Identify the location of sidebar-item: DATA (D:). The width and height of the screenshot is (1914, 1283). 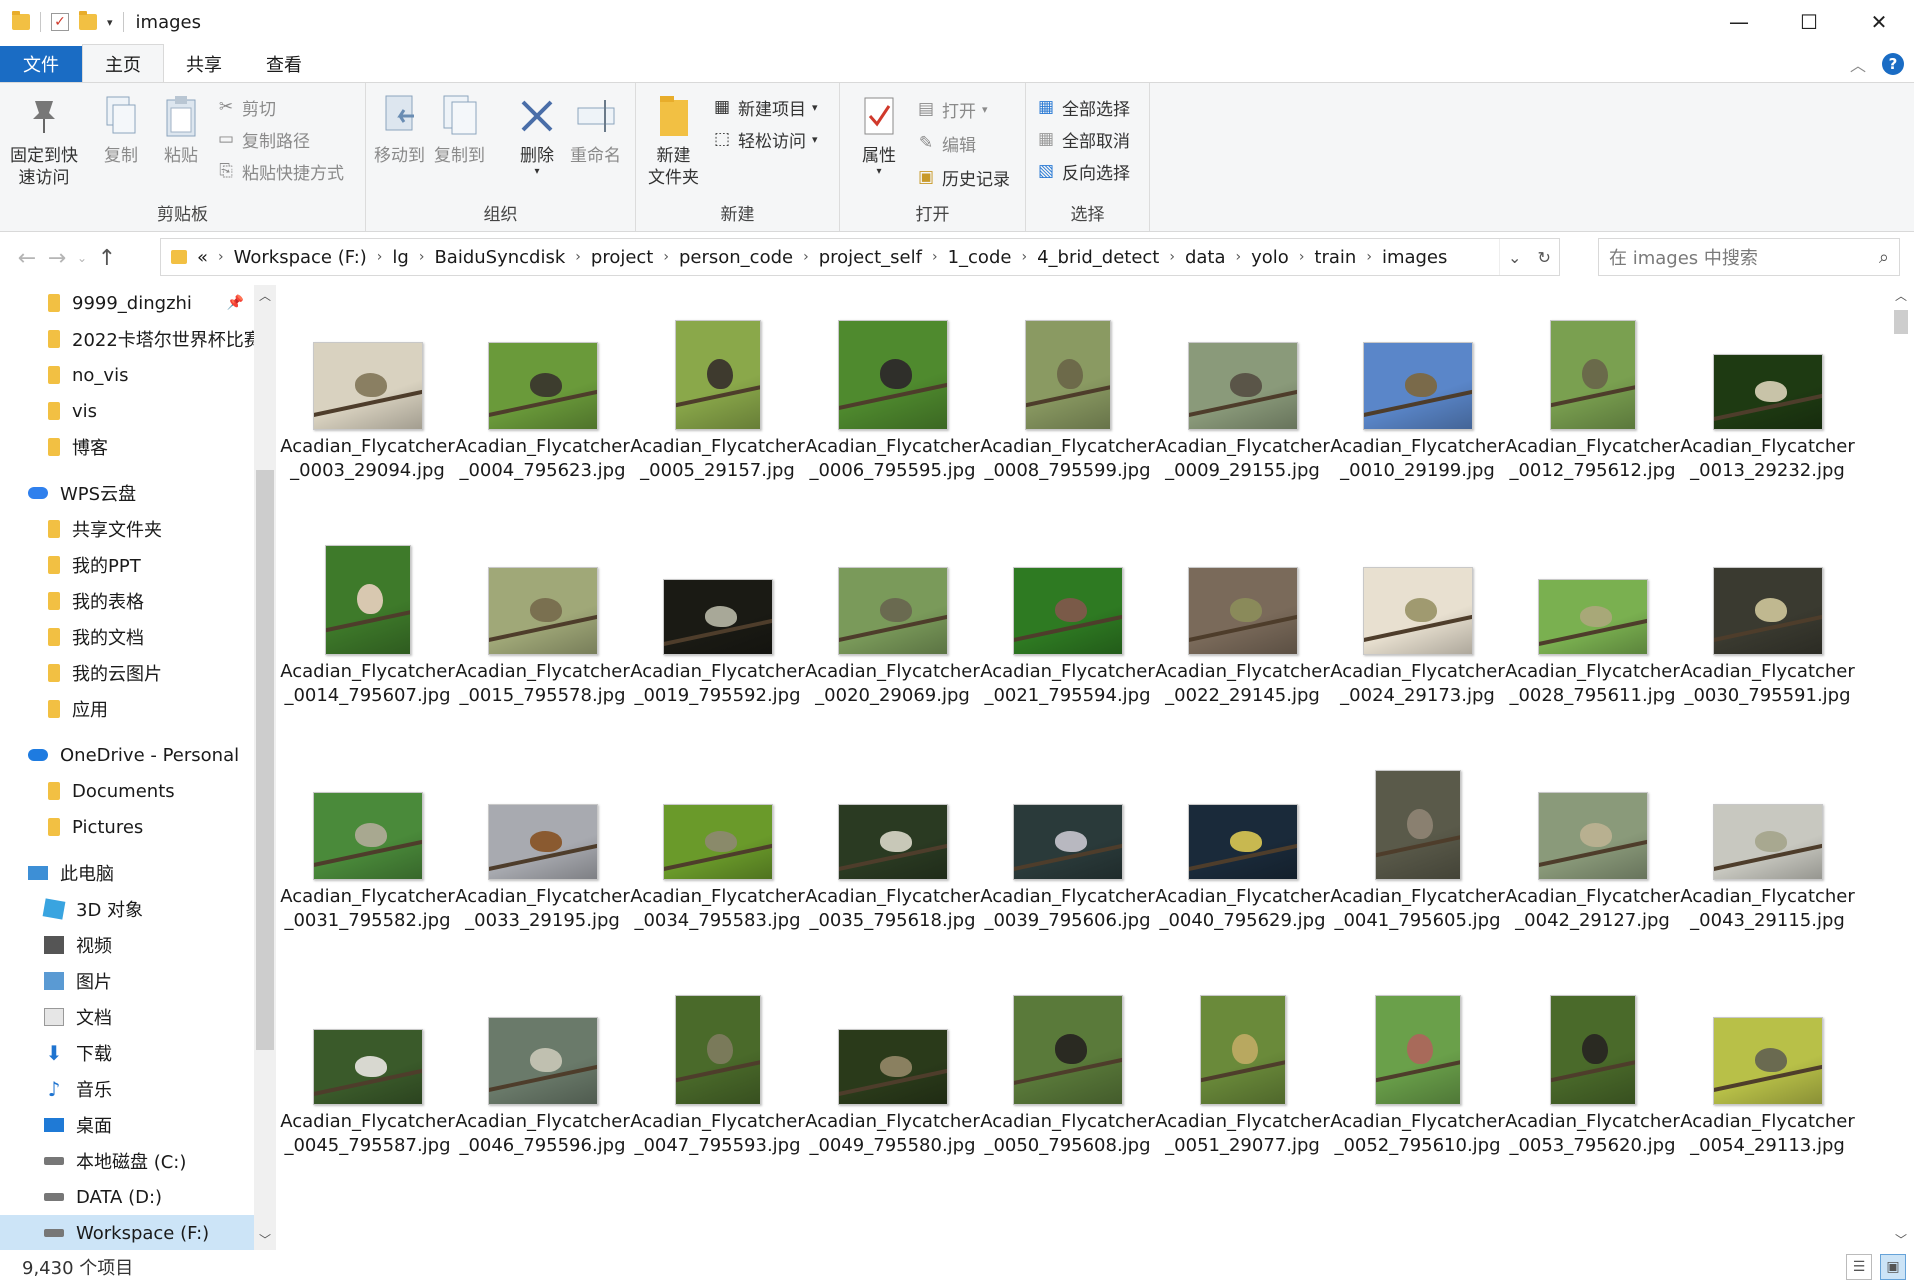
(127, 1197).